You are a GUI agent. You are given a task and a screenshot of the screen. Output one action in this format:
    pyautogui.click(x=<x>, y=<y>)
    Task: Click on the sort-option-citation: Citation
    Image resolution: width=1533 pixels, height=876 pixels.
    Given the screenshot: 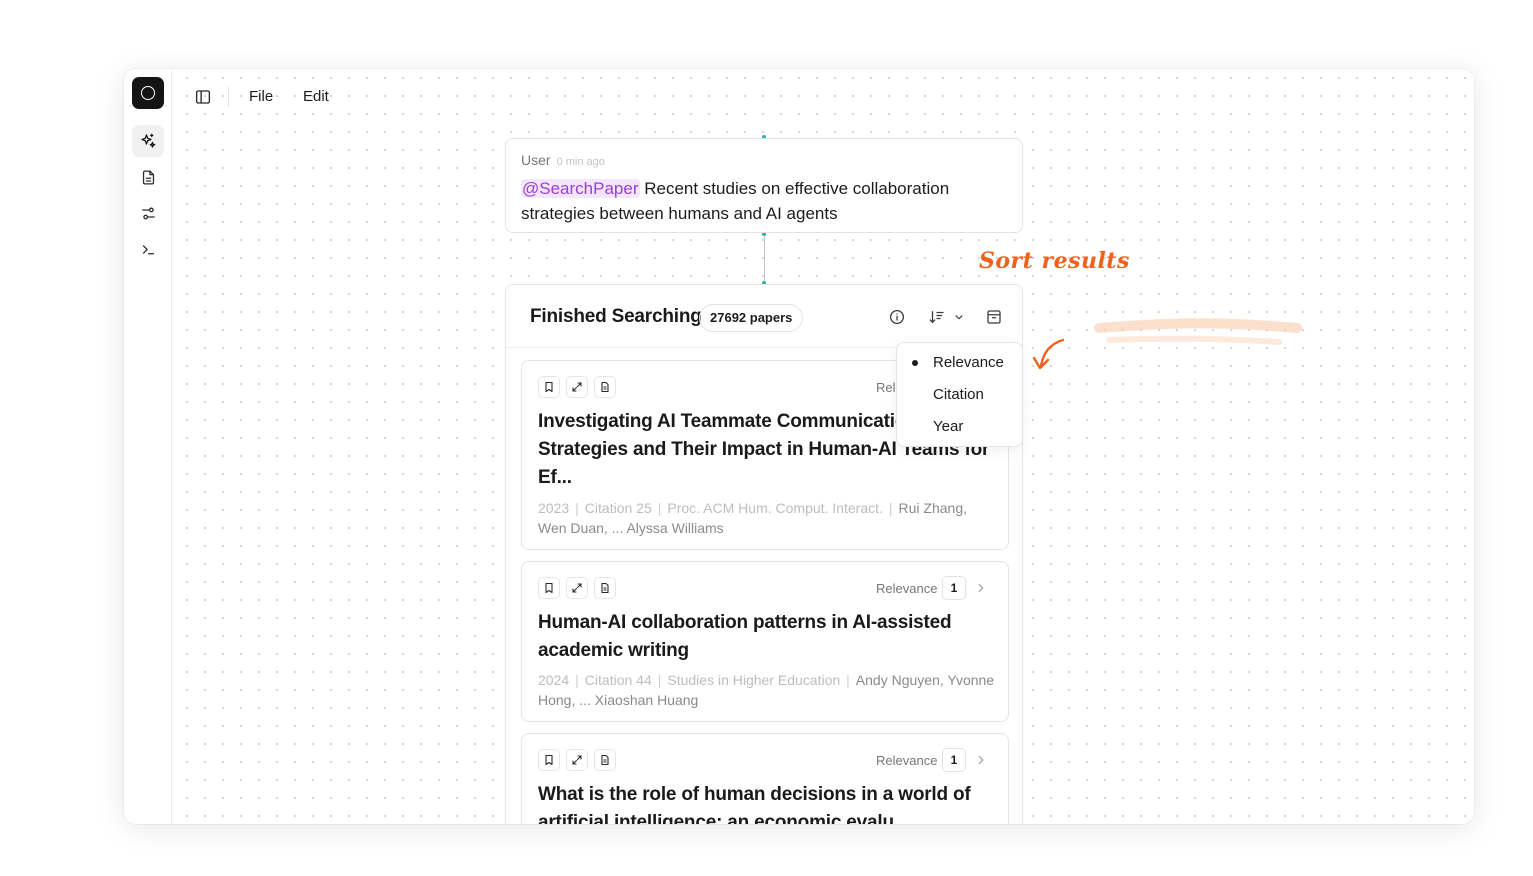 What is the action you would take?
    pyautogui.click(x=958, y=394)
    